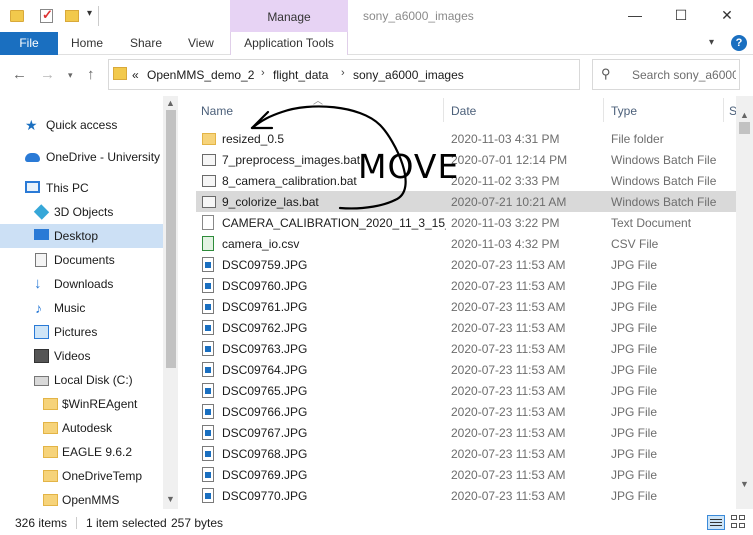 The image size is (753, 535). What do you see at coordinates (664, 160) in the screenshot?
I see `file-type: Windows Batch File` at bounding box center [664, 160].